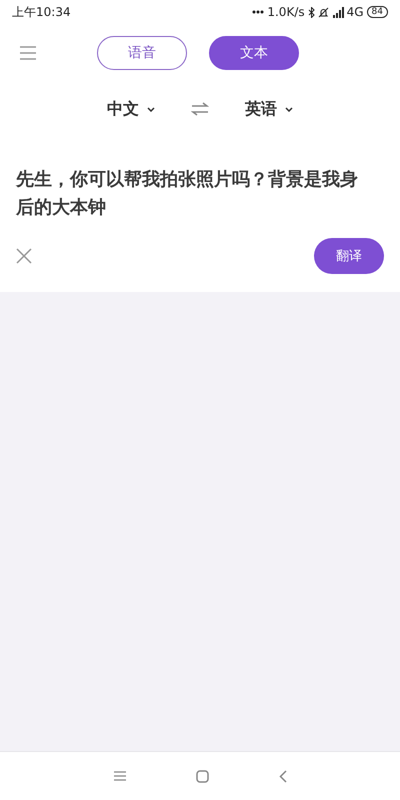 Image resolution: width=400 pixels, height=800 pixels. Describe the element at coordinates (269, 109) in the screenshot. I see `target-language-dropdown: 英语` at that location.